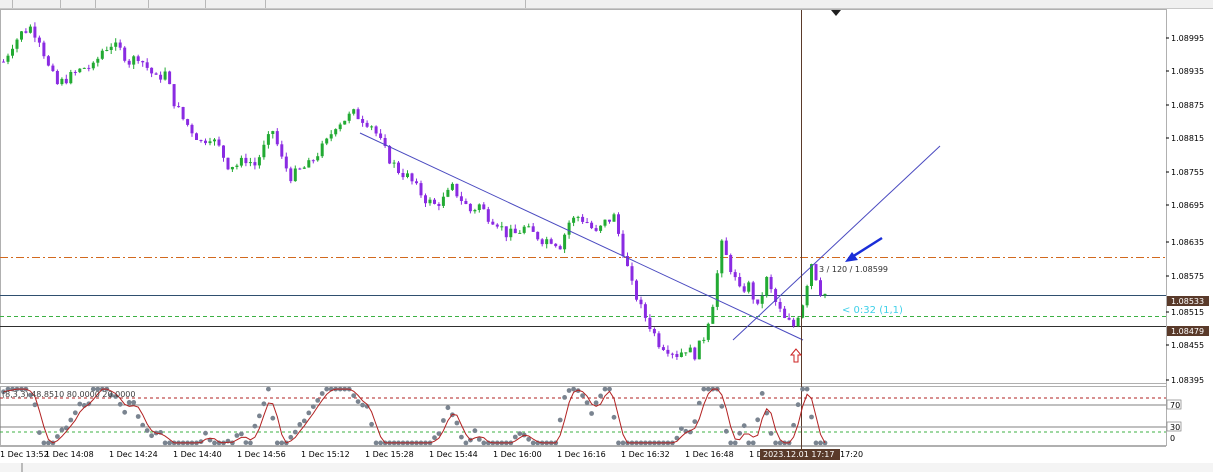 Image resolution: width=1213 pixels, height=472 pixels. I want to click on price-tick-label: 1.08515, so click(1187, 312).